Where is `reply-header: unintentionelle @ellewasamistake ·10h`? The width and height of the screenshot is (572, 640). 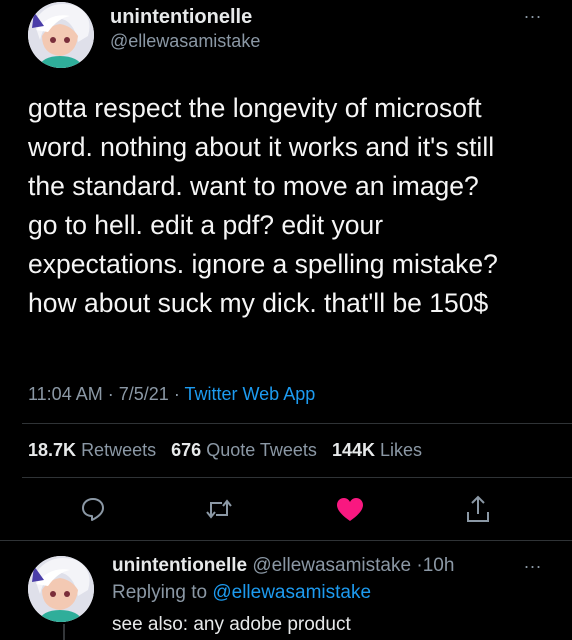 reply-header: unintentionelle @ellewasamistake ·10h is located at coordinates (283, 566).